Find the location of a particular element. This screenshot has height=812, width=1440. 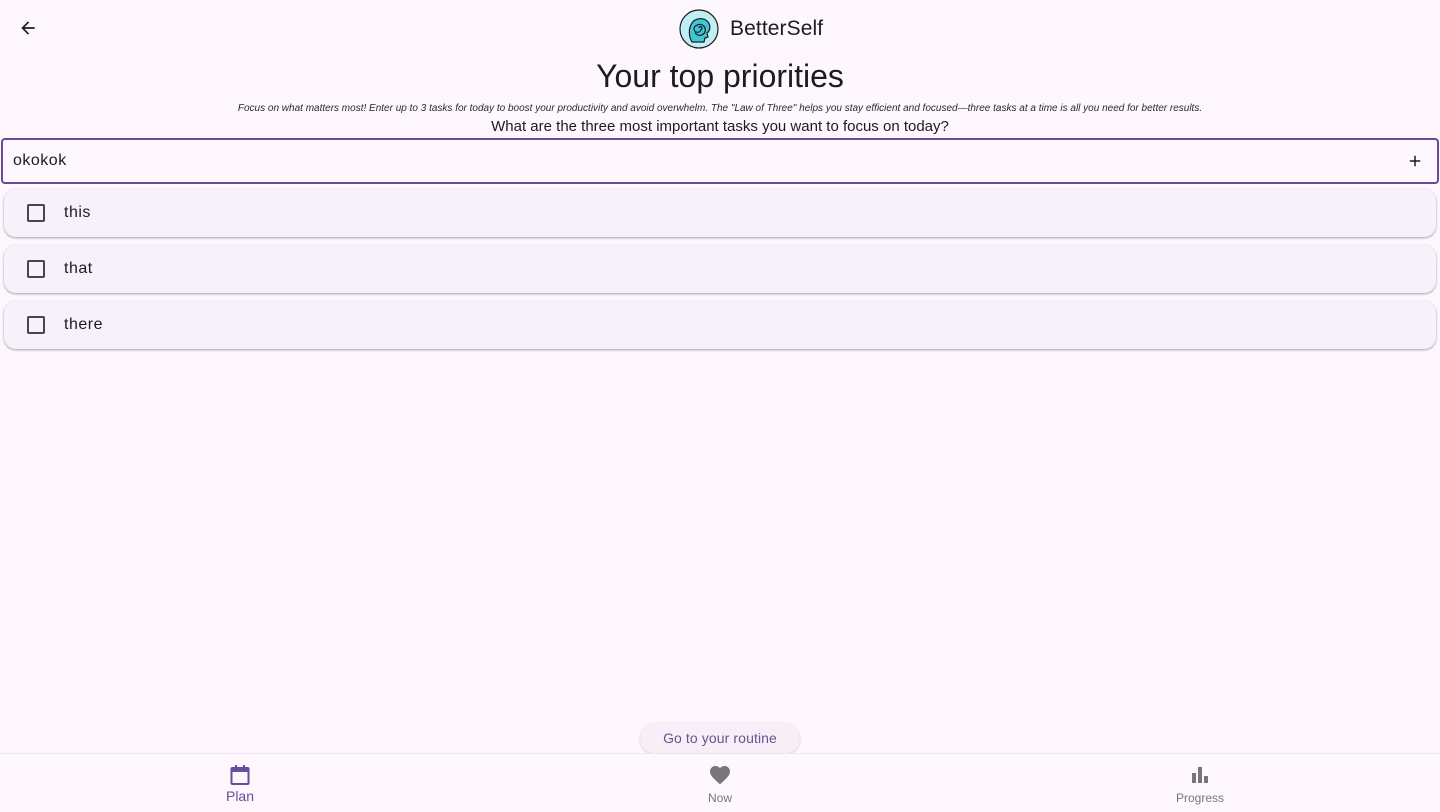

nav-item-progress: Progress is located at coordinates (1200, 783).